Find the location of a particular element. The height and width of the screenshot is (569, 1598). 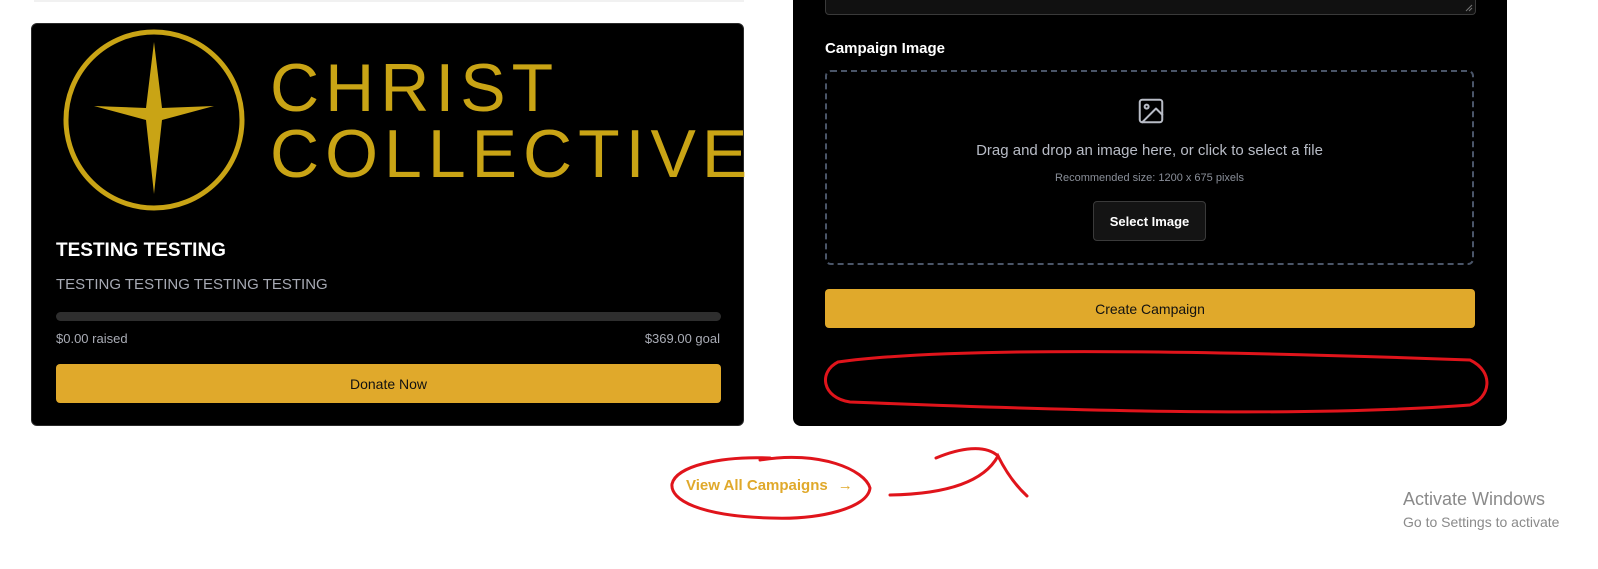

amount-raised: $0.00 raised is located at coordinates (92, 338).